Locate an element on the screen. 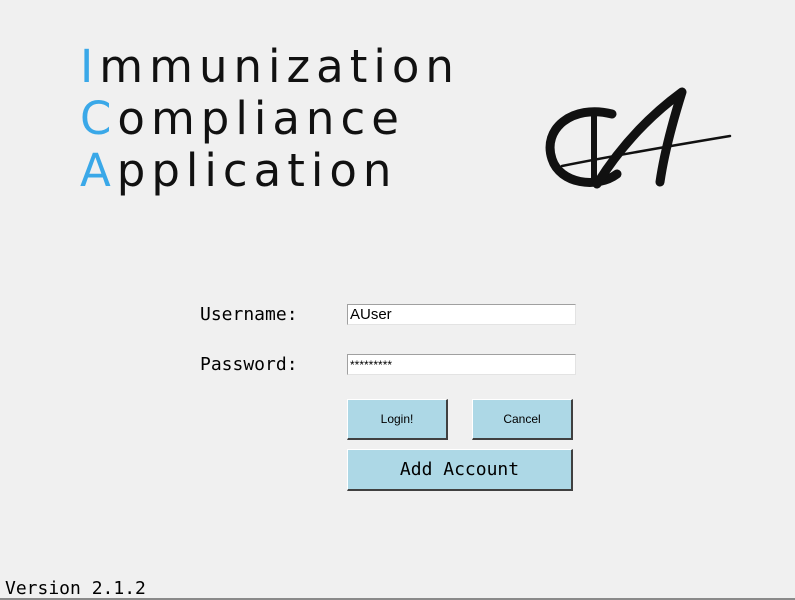 The image size is (795, 600). logo-initial-c: C is located at coordinates (99, 118).